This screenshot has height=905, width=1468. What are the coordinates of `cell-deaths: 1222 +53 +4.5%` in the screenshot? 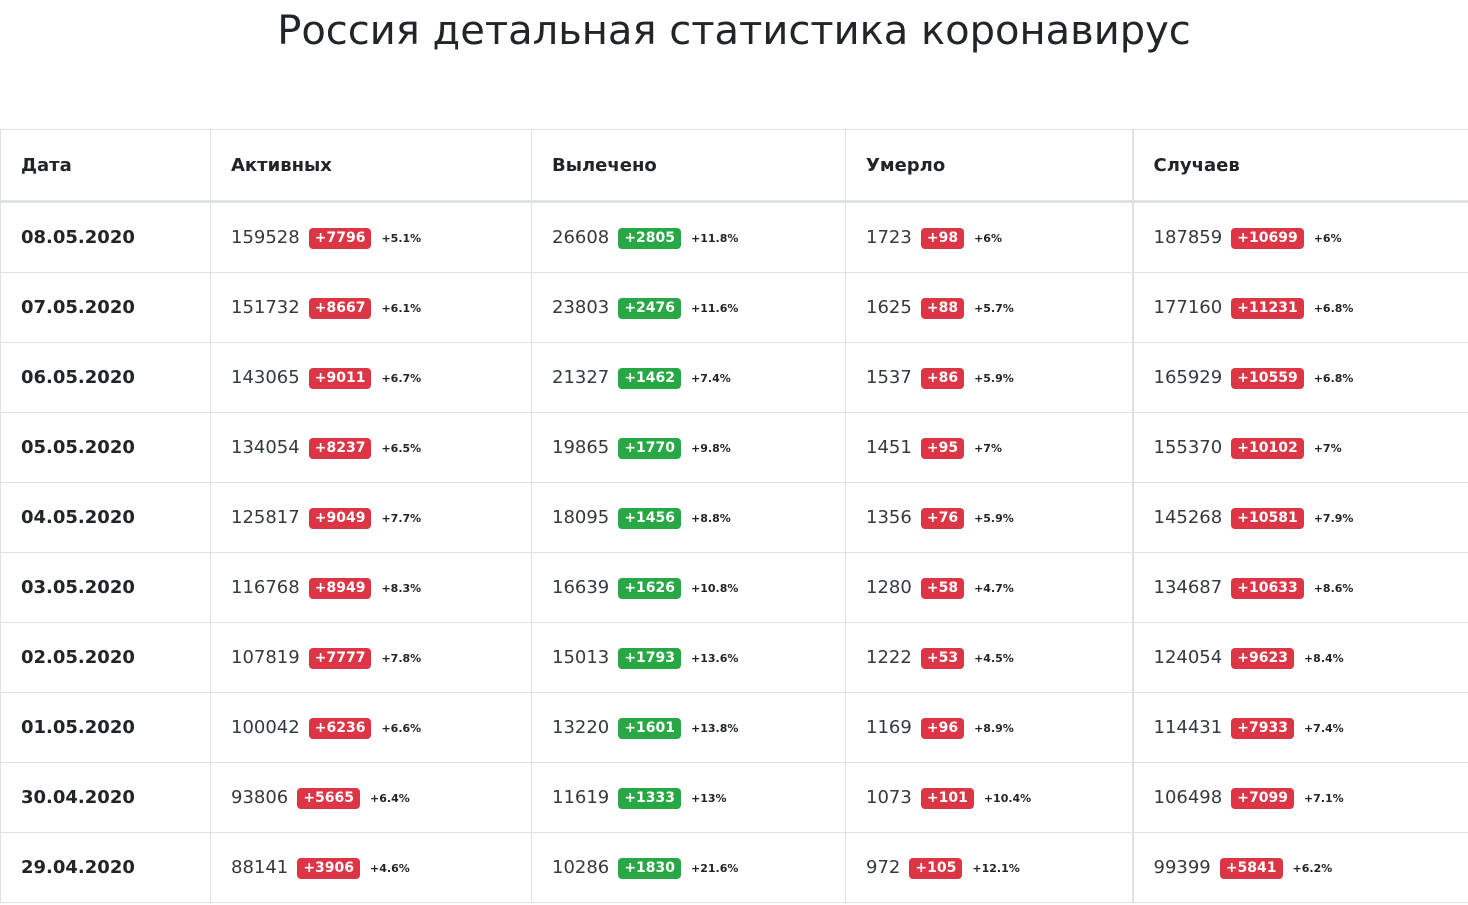 It's located at (989, 657).